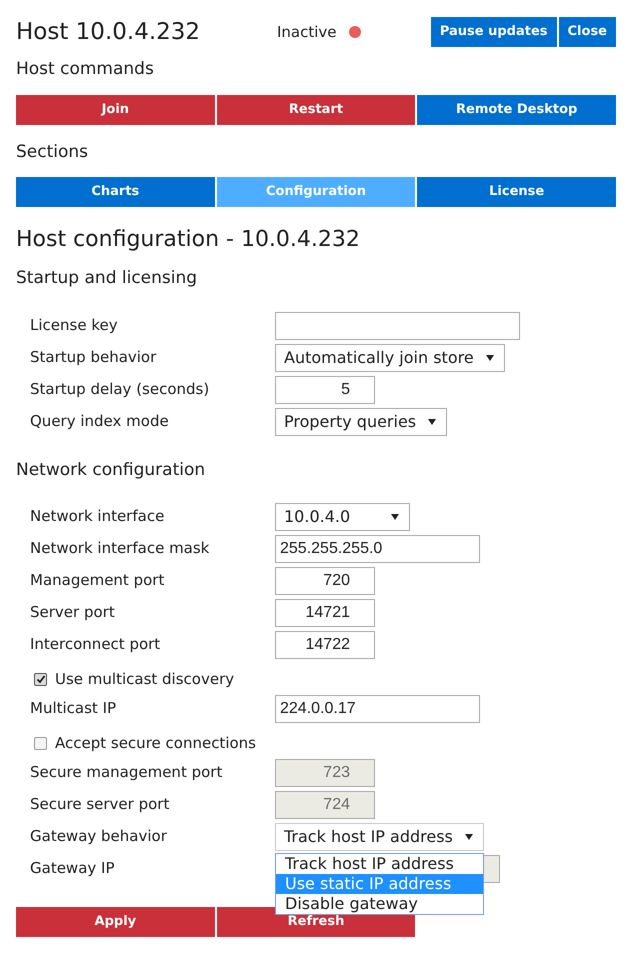  Describe the element at coordinates (53, 152) in the screenshot. I see `section-heading: Sections` at that location.